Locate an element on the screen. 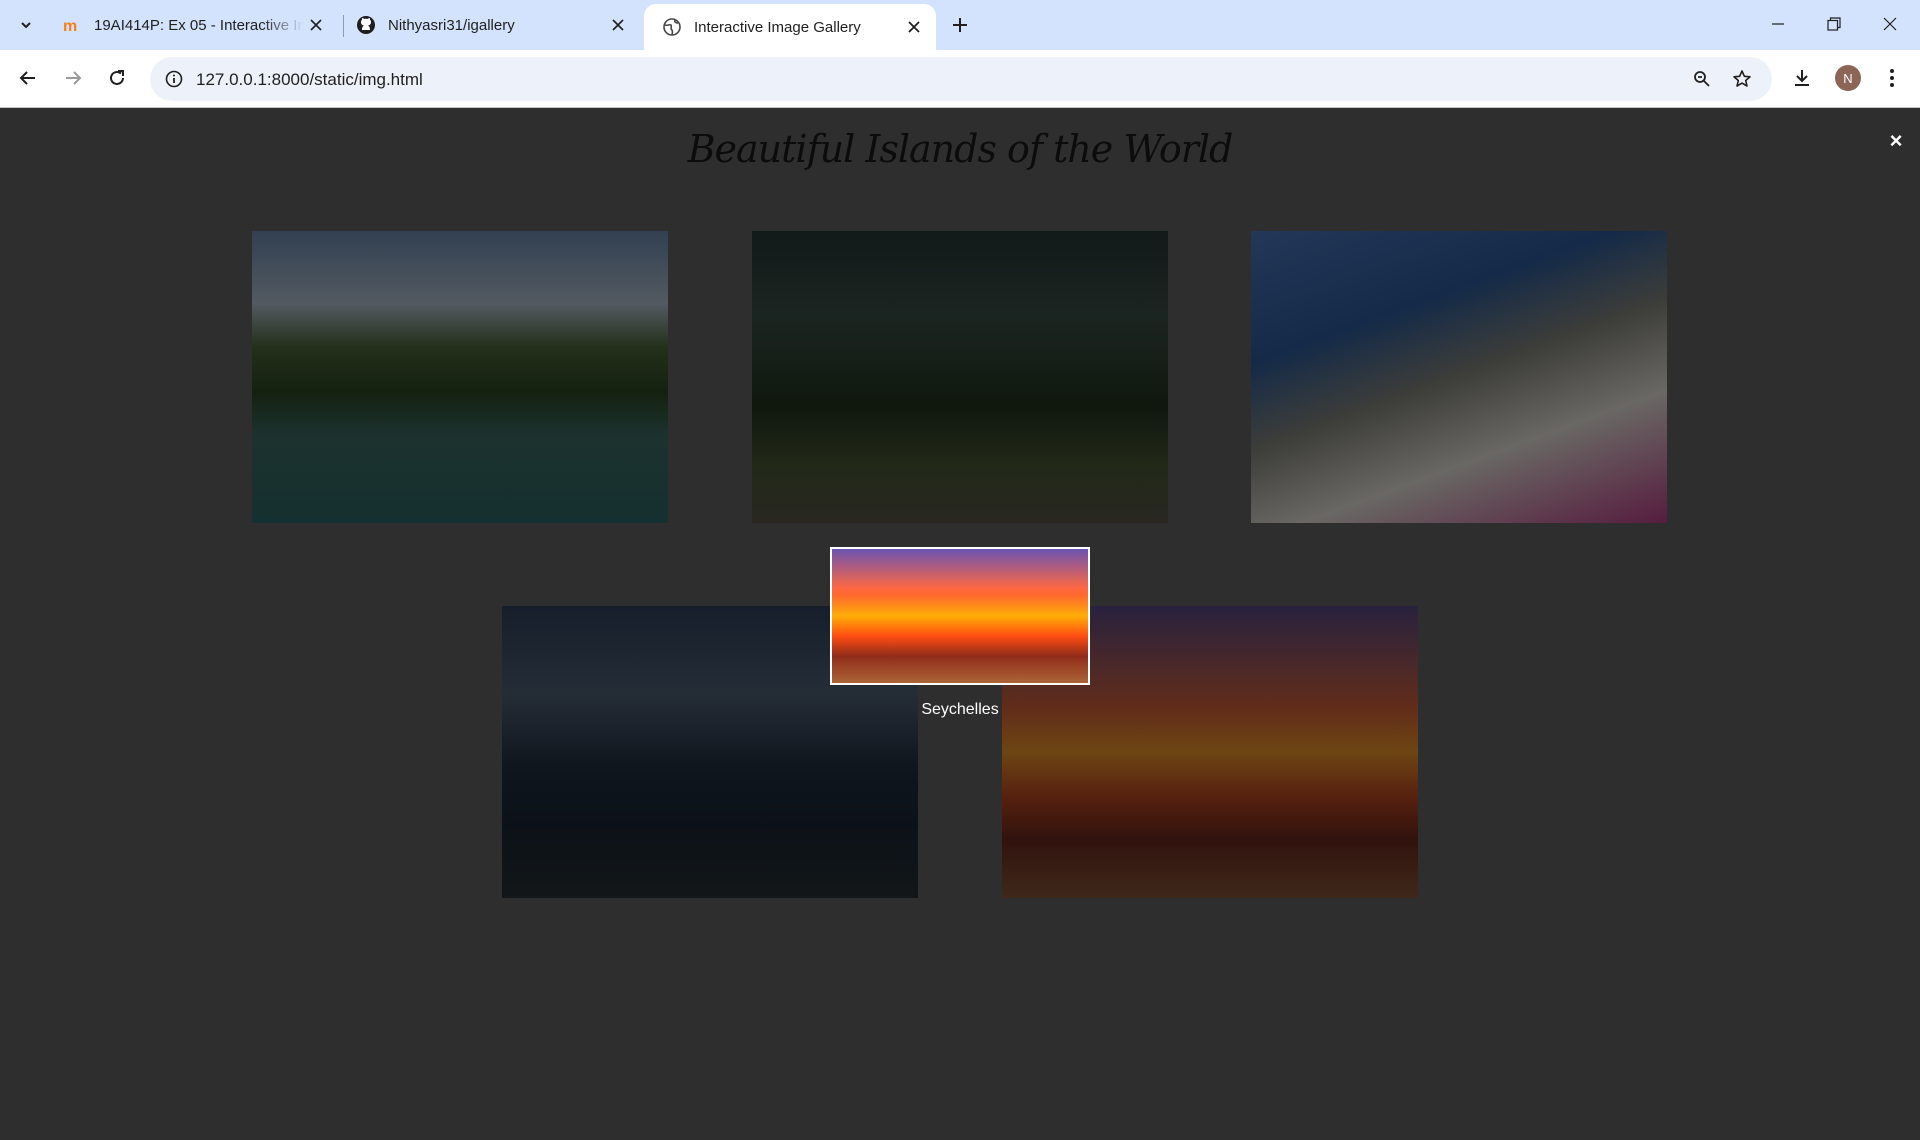 Image resolution: width=1920 pixels, height=1140 pixels. tab-title: Nithyasri31/igallery is located at coordinates (451, 25).